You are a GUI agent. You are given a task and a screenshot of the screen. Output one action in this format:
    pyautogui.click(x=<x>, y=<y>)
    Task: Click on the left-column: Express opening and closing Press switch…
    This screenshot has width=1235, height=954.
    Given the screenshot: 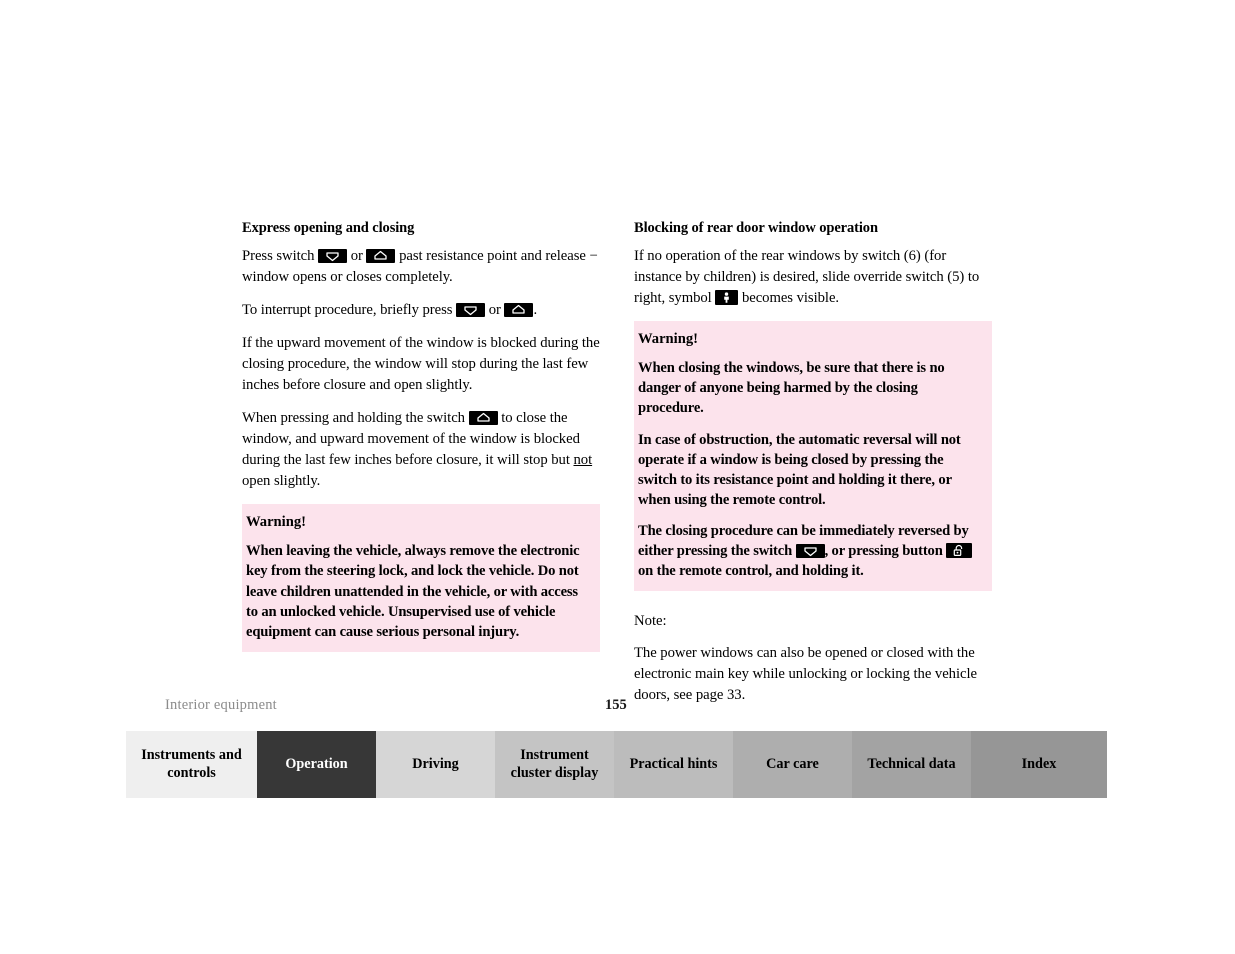 What is the action you would take?
    pyautogui.click(x=421, y=435)
    